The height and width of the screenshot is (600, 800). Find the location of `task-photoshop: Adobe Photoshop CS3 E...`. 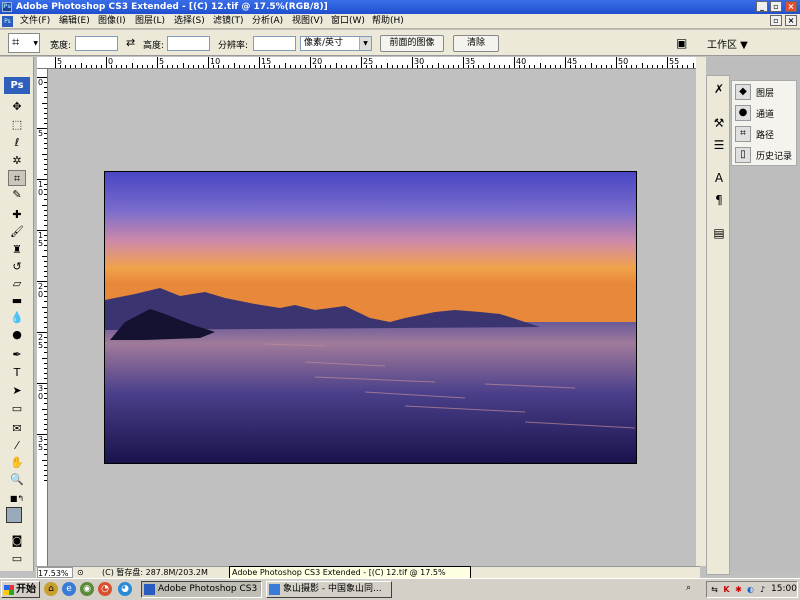

task-photoshop: Adobe Photoshop CS3 E... is located at coordinates (201, 589).